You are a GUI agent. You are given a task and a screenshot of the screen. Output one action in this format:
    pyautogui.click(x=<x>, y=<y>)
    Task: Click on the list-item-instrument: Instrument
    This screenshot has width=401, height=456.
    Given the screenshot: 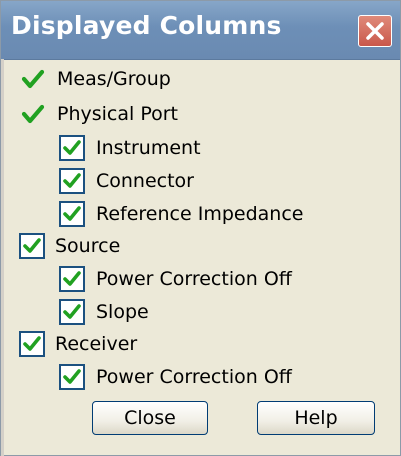 What is the action you would take?
    pyautogui.click(x=130, y=148)
    